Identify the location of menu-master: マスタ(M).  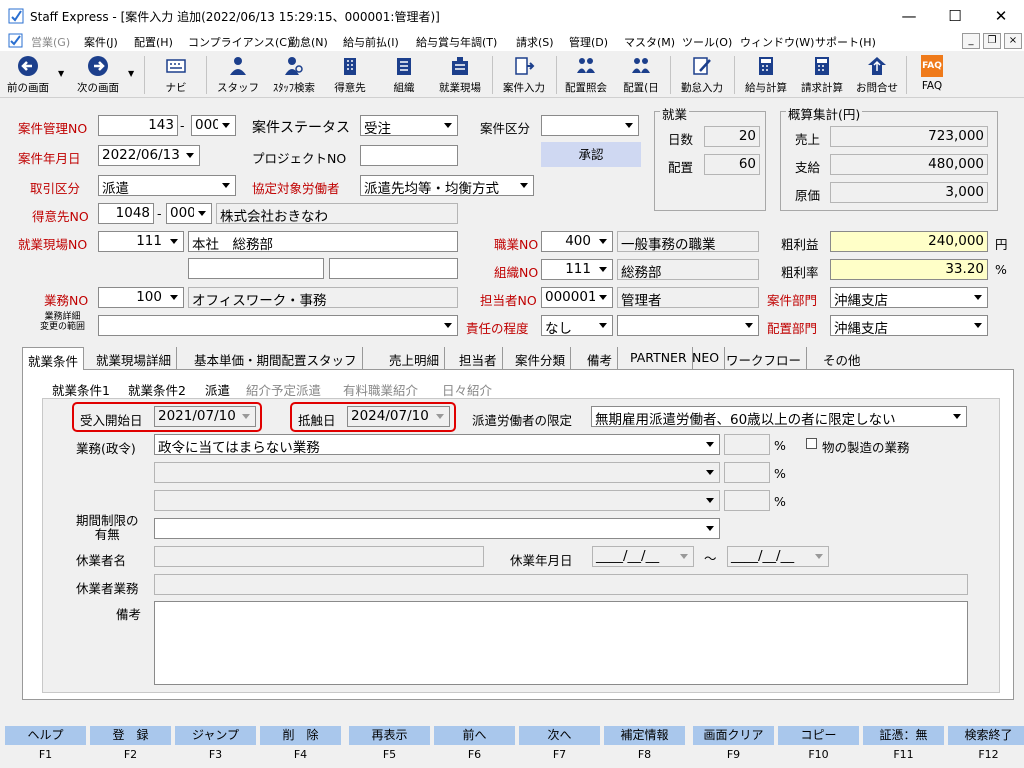
(649, 42).